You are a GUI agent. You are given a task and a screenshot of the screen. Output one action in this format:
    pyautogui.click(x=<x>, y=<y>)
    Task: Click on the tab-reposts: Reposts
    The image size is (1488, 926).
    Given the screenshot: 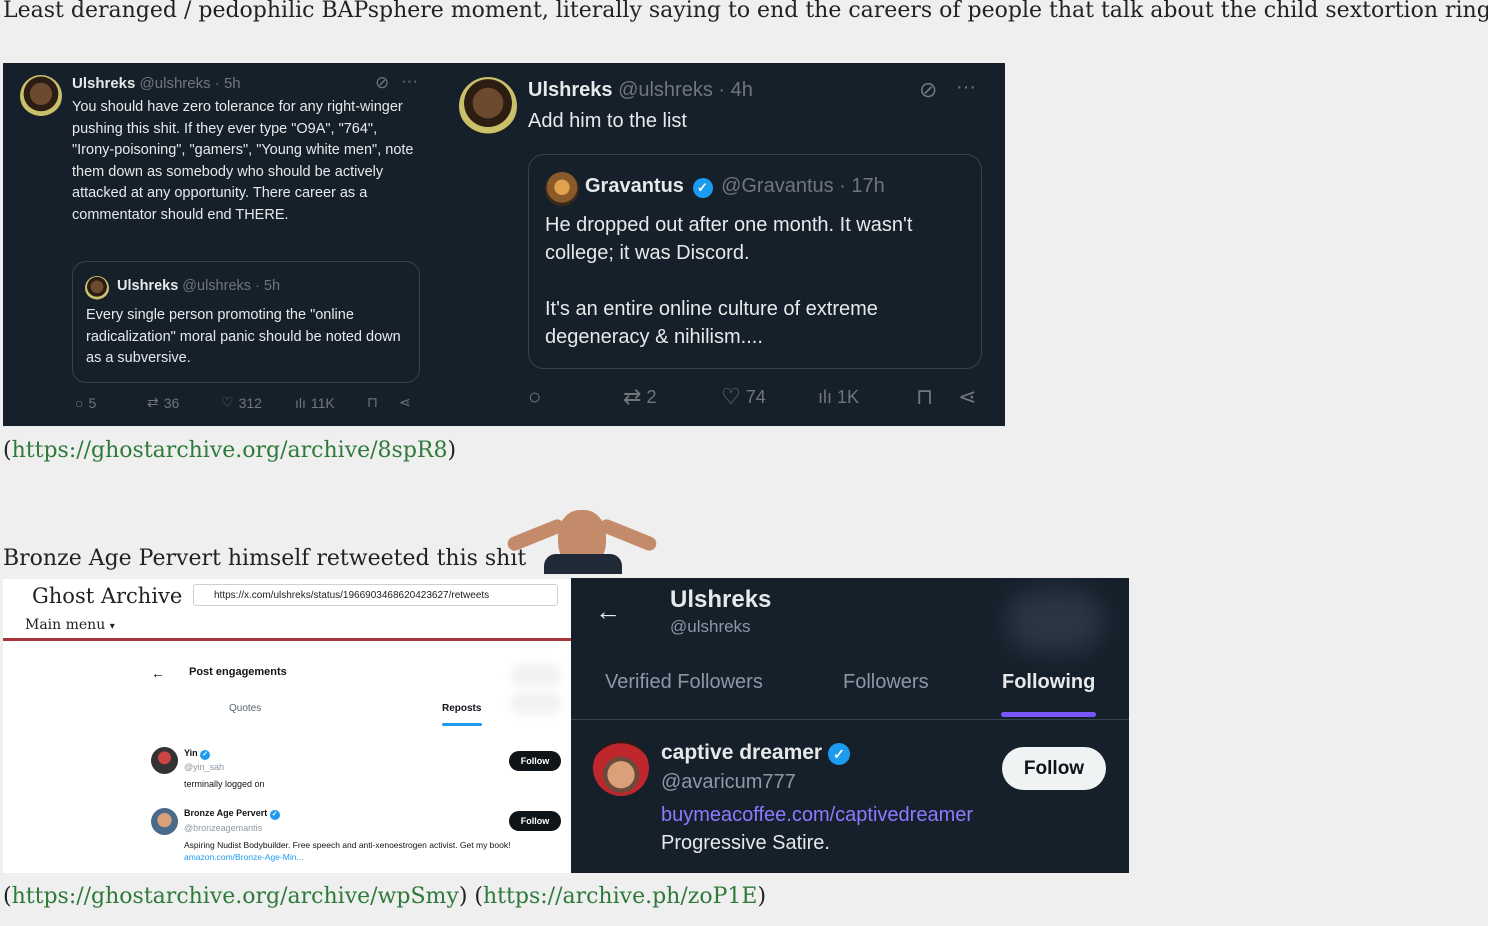 What is the action you would take?
    pyautogui.click(x=461, y=708)
    